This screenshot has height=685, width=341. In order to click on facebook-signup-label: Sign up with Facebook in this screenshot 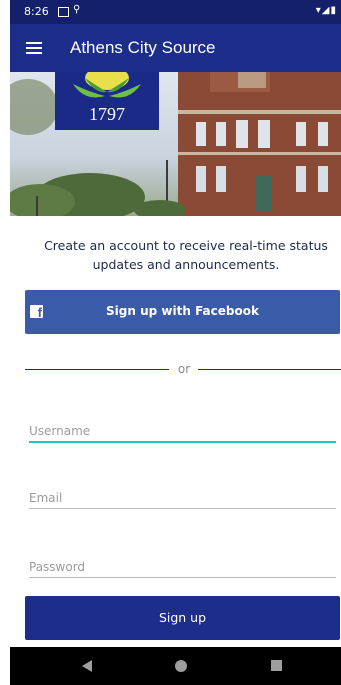, I will do `click(182, 311)`.